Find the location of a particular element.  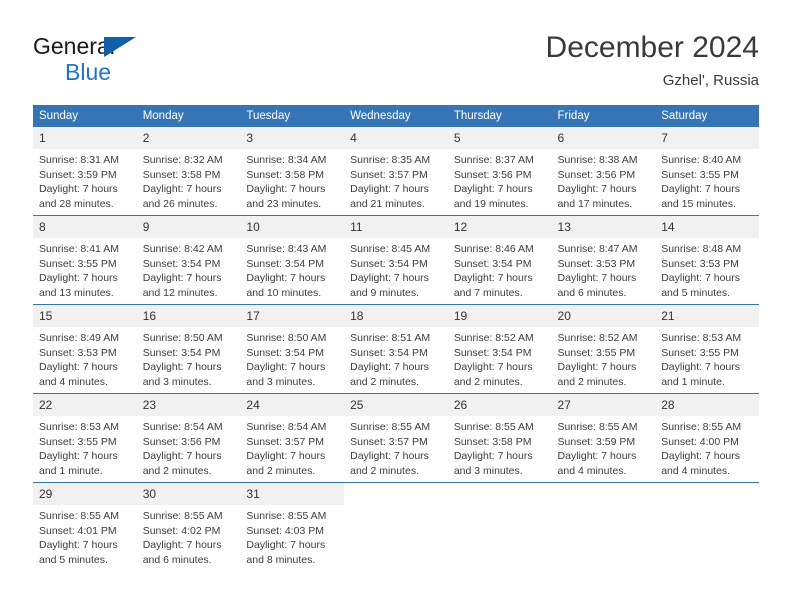

sunset-text: Sunset: 3:56 PM is located at coordinates (492, 174).